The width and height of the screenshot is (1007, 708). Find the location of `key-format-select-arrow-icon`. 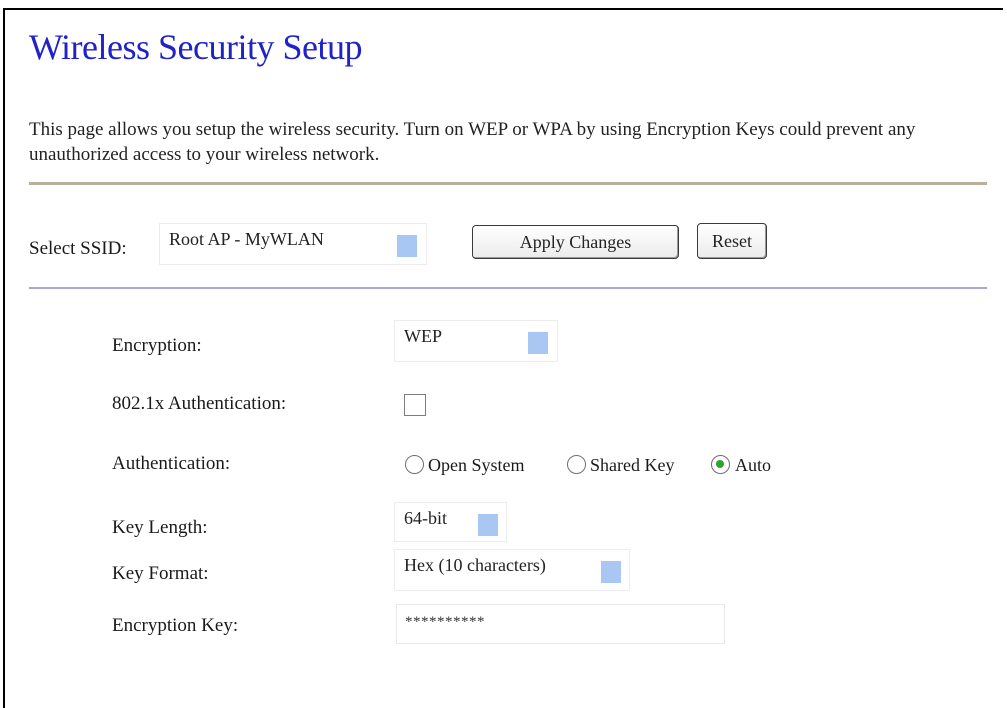

key-format-select-arrow-icon is located at coordinates (611, 572).